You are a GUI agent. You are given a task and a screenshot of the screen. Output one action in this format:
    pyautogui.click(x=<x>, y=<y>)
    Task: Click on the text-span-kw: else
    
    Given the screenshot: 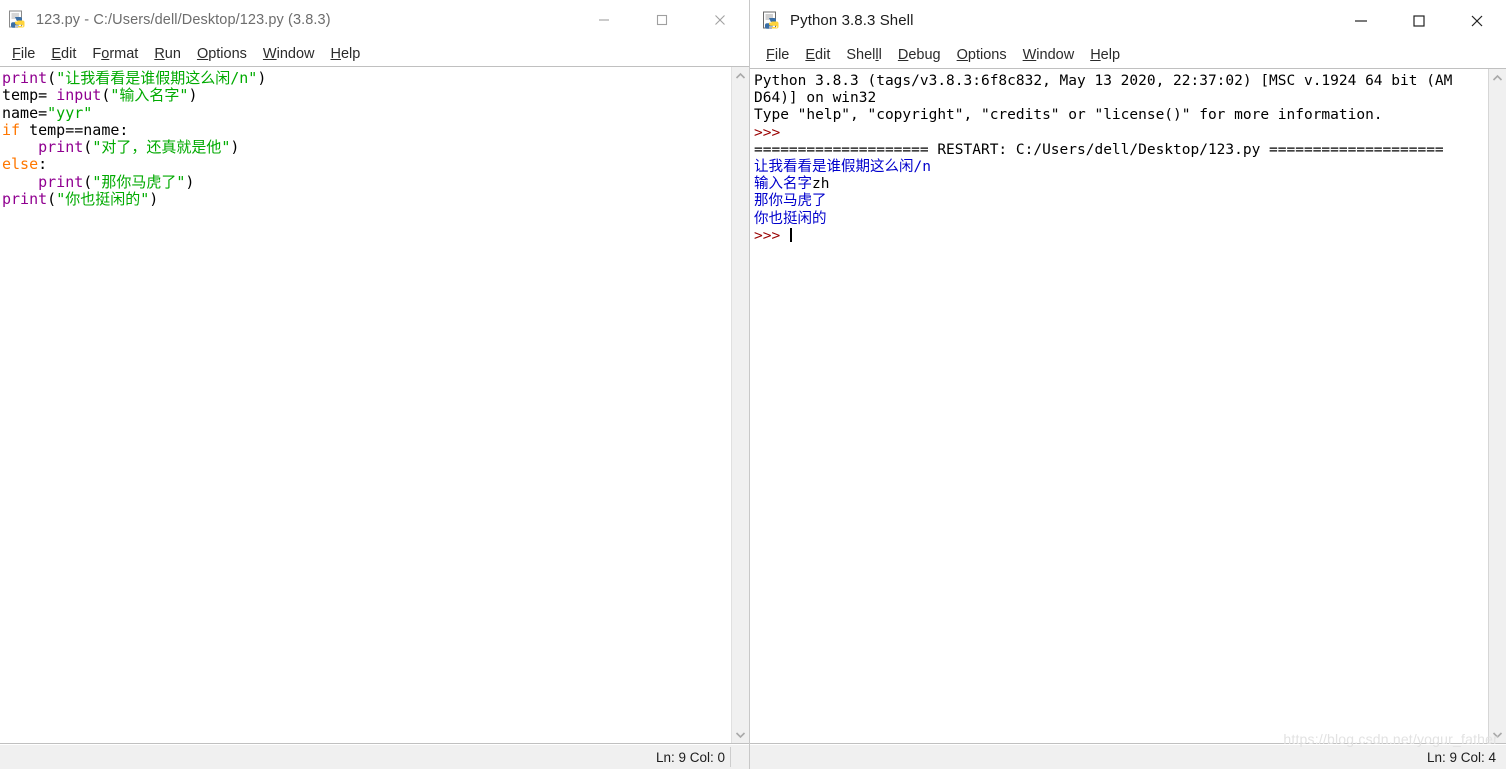 What is the action you would take?
    pyautogui.click(x=20, y=164)
    